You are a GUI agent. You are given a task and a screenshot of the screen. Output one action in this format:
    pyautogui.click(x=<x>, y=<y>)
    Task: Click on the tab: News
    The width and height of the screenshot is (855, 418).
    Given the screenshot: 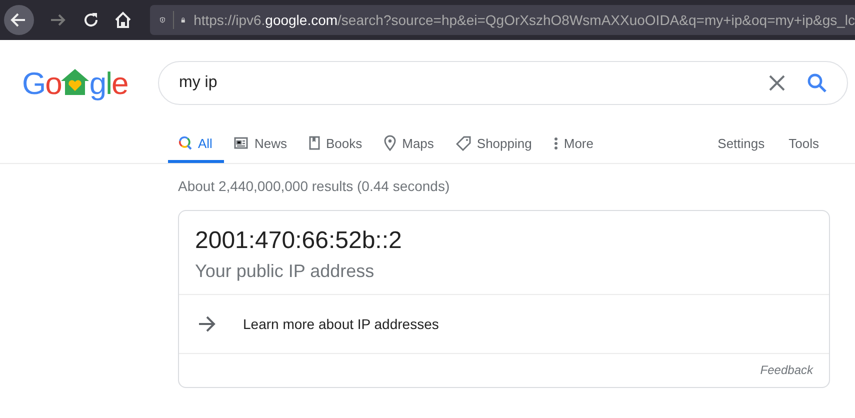 What is the action you would take?
    pyautogui.click(x=261, y=144)
    